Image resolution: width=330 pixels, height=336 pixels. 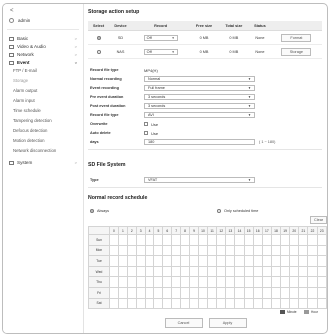 What do you see at coordinates (183, 323) in the screenshot?
I see `cancel-button: Cancel` at bounding box center [183, 323].